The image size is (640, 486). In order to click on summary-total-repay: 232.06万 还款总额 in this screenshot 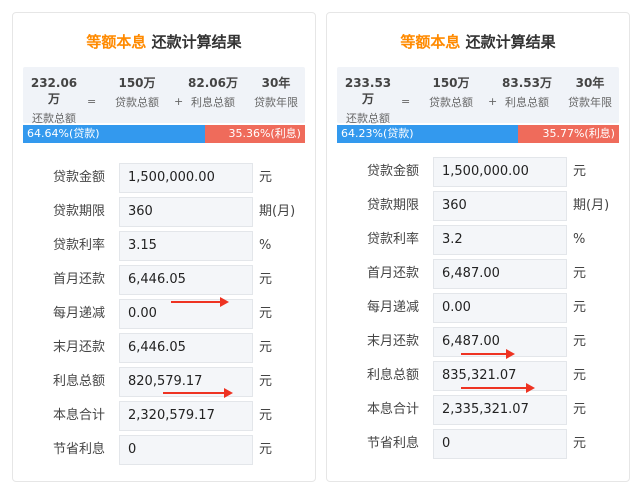, I will do `click(54, 101)`.